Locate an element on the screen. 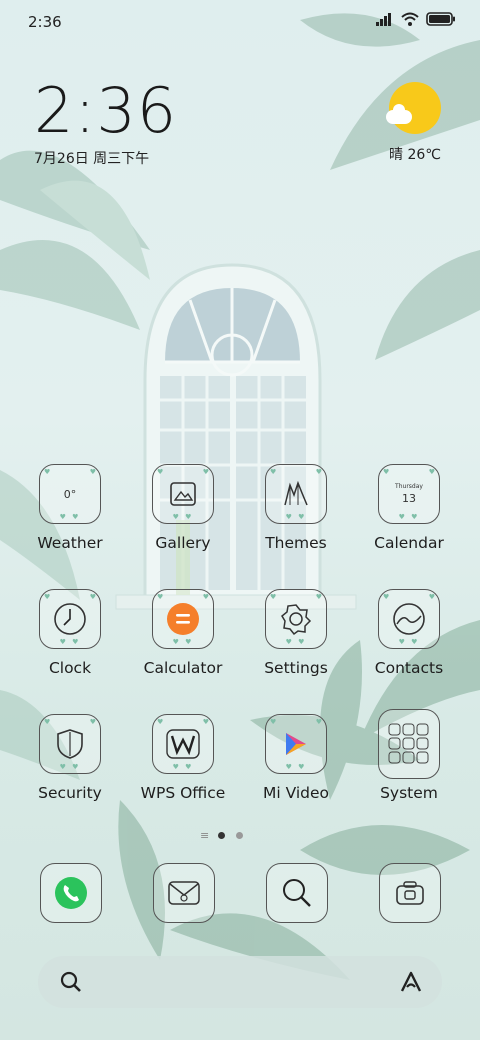 This screenshot has height=1040, width=480. dock-browser is located at coordinates (297, 893).